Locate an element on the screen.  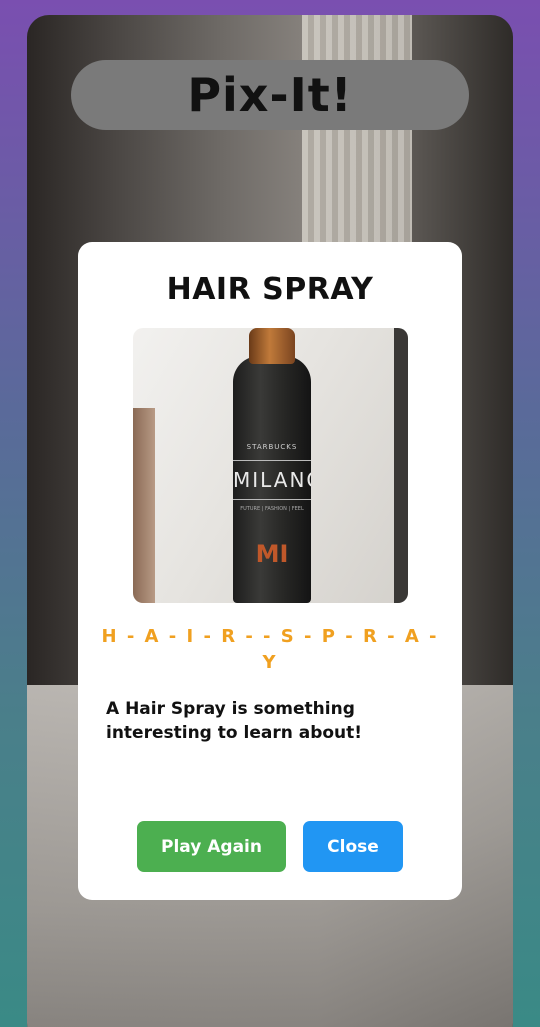
bottle-mark-text: MI is located at coordinates (272, 554).